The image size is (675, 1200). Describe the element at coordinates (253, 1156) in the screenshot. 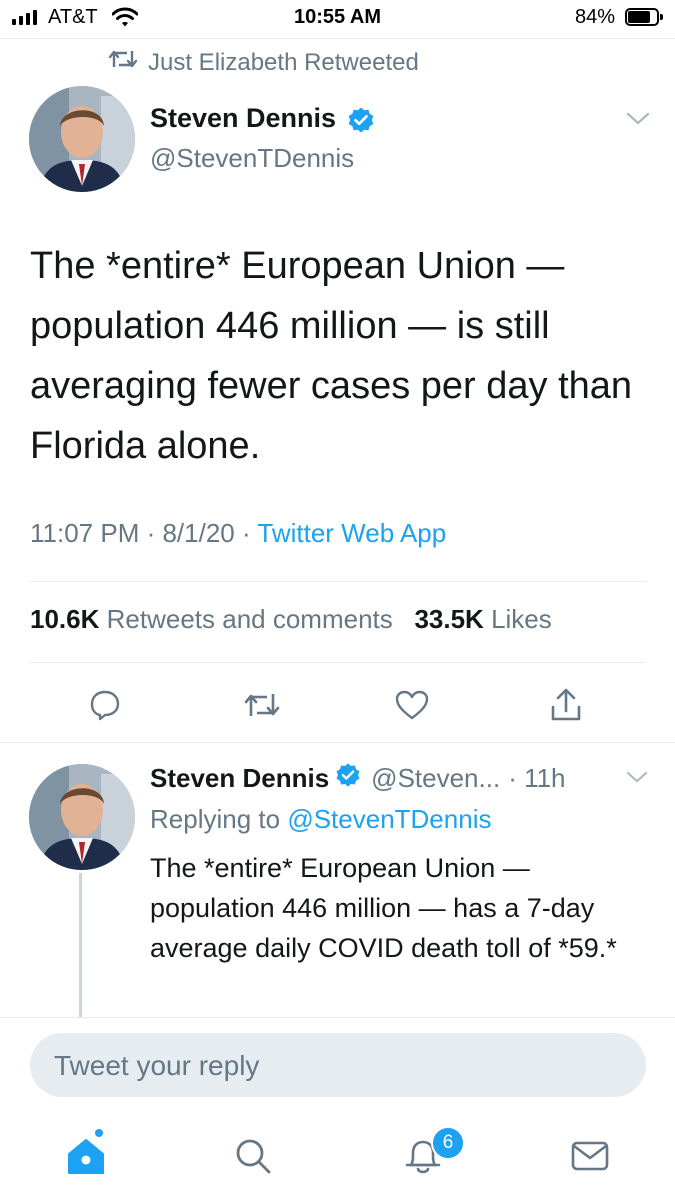

I see `search-icon` at that location.